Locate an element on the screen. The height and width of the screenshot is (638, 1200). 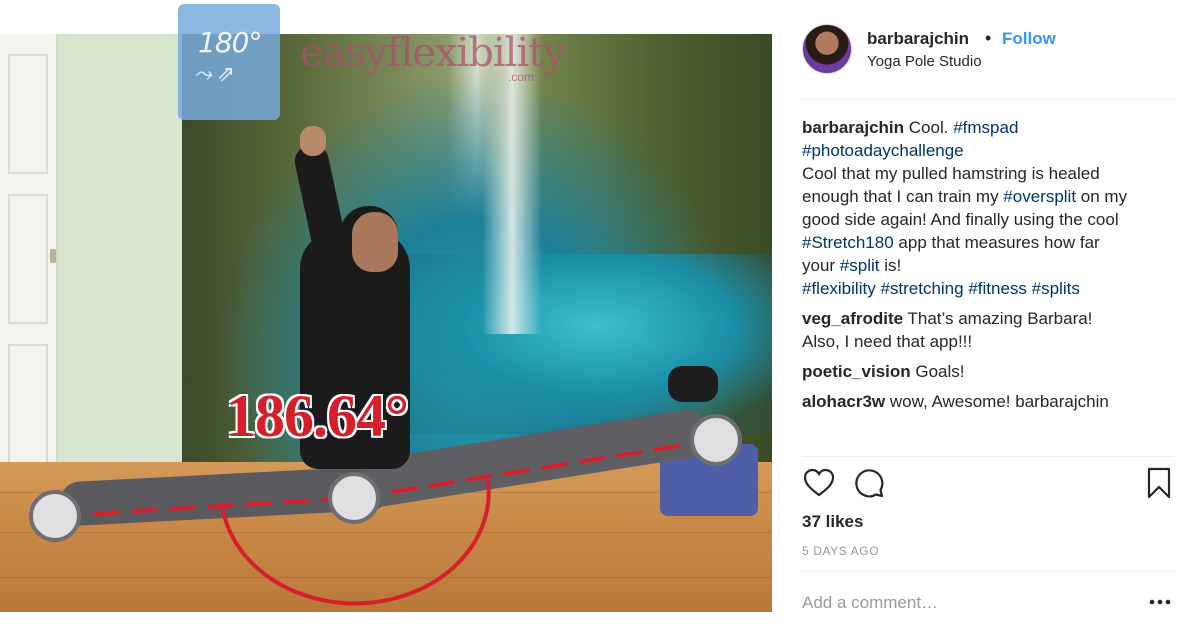
caption-text: app that measures how far is located at coordinates (996, 242).